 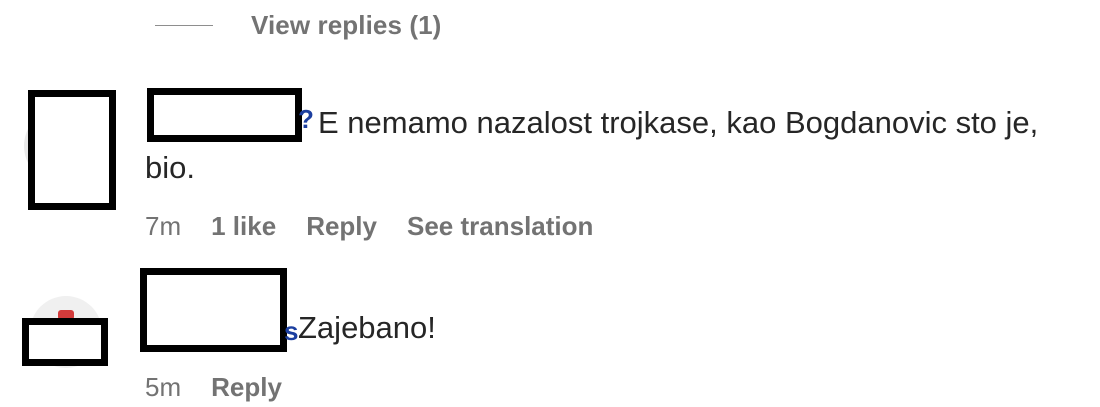 I want to click on see-translation-link: See translation, so click(x=500, y=226).